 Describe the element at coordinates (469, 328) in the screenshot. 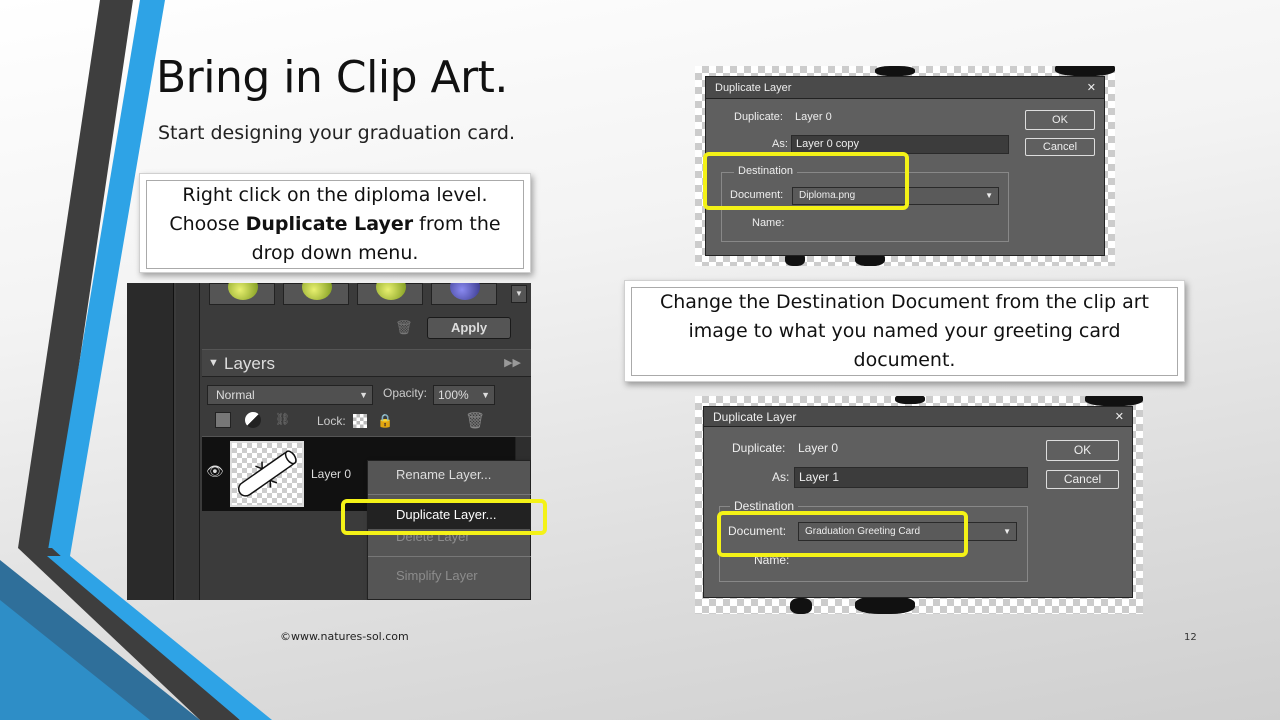

I see `apply-button: Apply` at that location.